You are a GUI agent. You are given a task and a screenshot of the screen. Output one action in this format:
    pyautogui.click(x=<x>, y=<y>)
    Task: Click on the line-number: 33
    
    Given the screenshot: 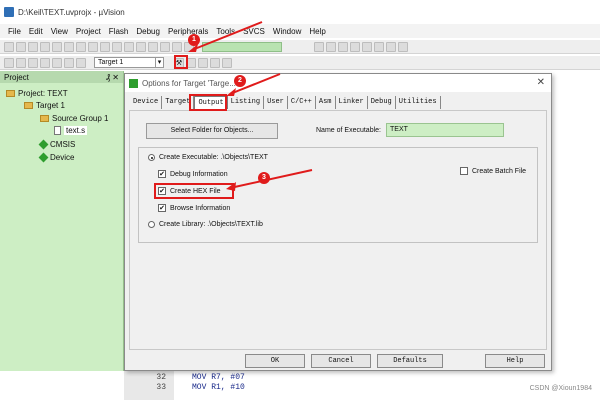 What is the action you would take?
    pyautogui.click(x=161, y=387)
    